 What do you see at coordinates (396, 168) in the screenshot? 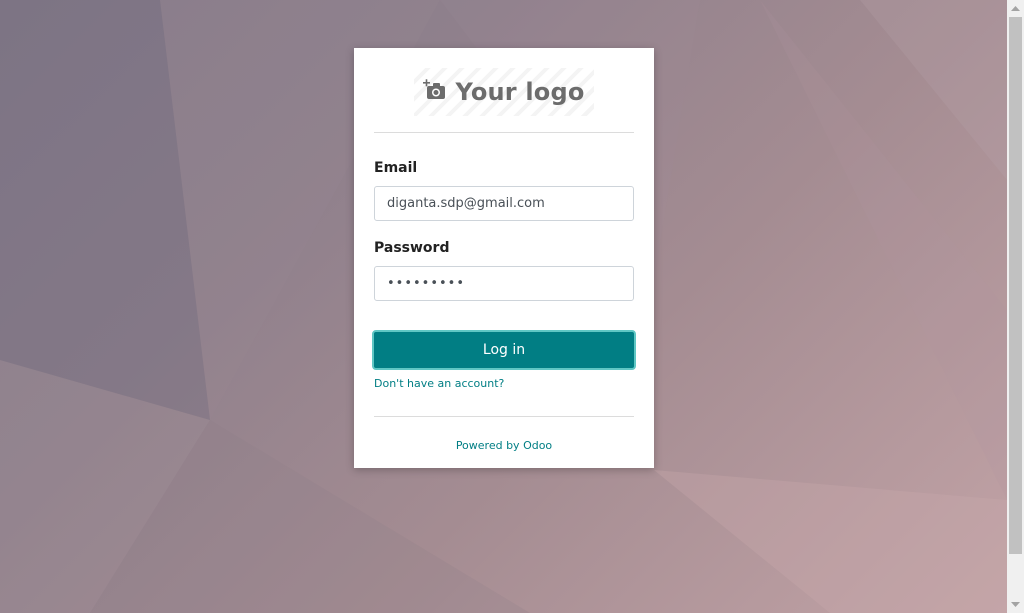
I see `email-label: Email` at bounding box center [396, 168].